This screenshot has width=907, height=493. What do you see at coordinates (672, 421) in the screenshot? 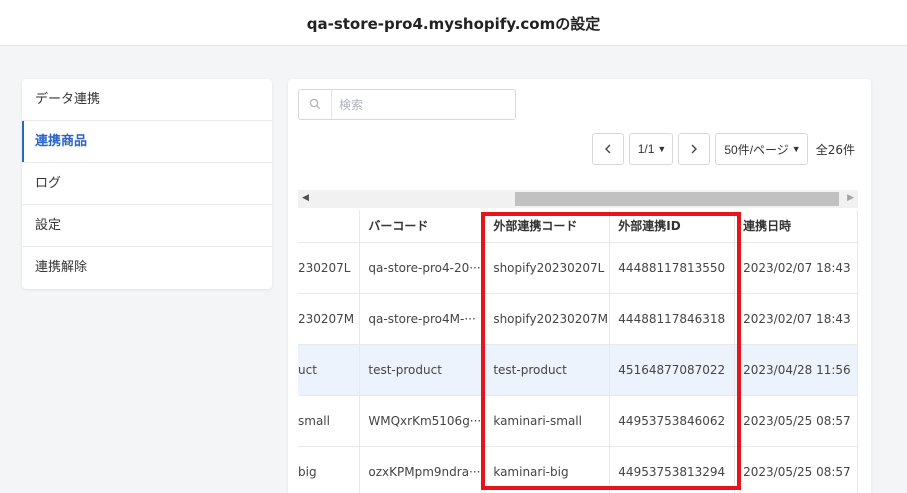
I see `cell-external-id: 44953753846062` at bounding box center [672, 421].